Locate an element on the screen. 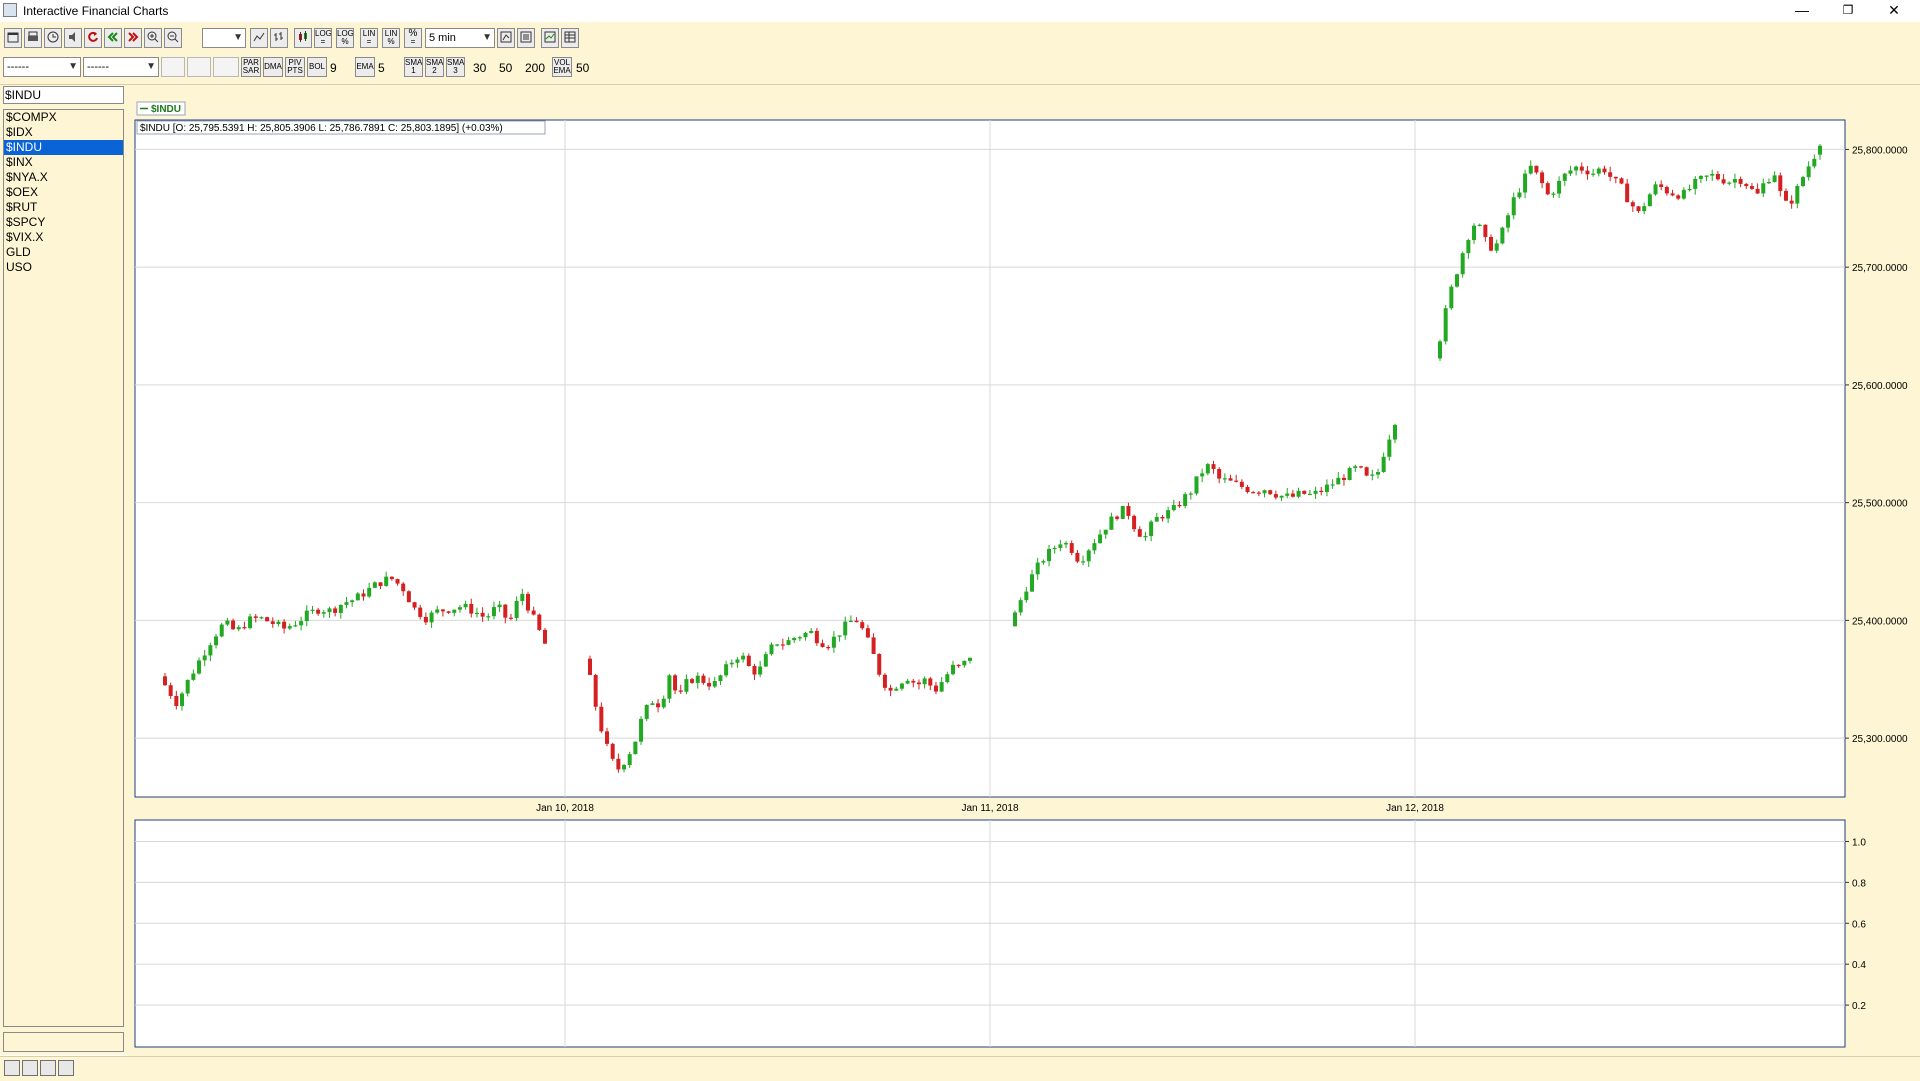 This screenshot has width=1920, height=1081. symbol-item: $SPCY is located at coordinates (63, 222).